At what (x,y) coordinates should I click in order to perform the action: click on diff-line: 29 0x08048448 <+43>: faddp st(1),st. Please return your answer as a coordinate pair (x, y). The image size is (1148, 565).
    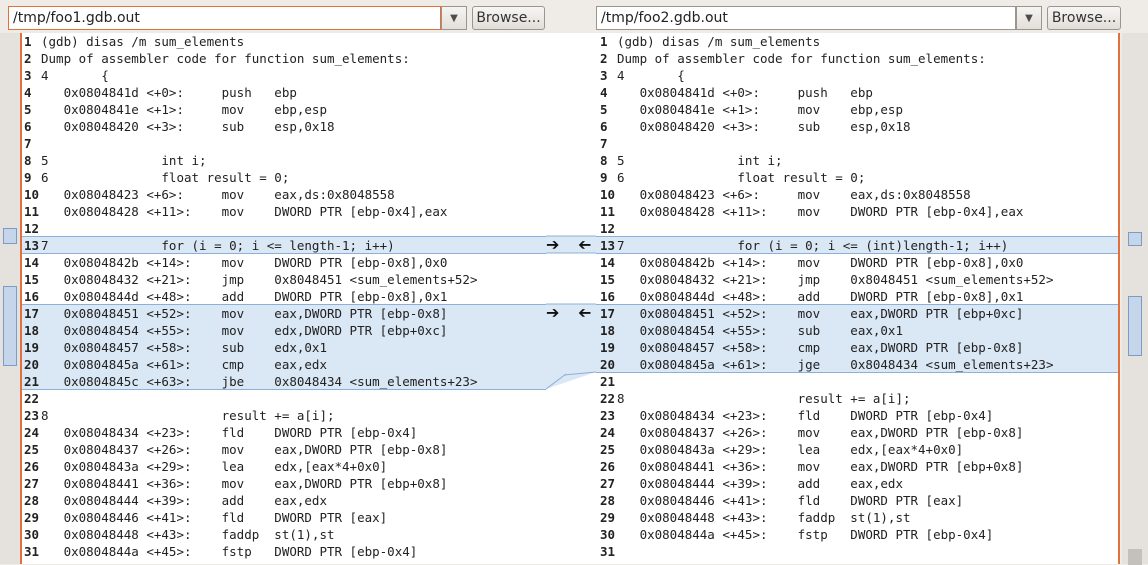
    Looking at the image, I should click on (858, 517).